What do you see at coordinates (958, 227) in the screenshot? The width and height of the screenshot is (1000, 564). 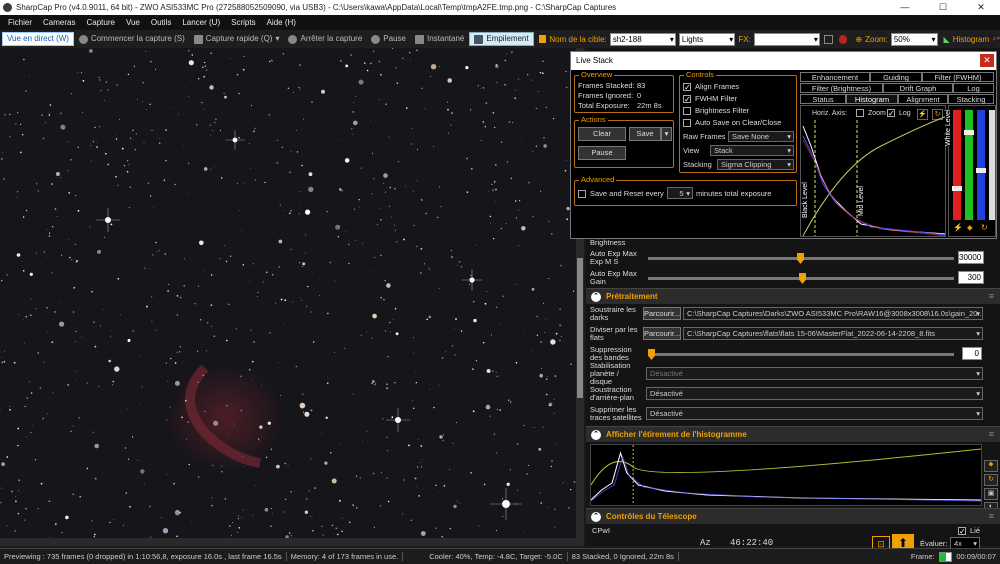 I see `lightning-icon: ⚡` at bounding box center [958, 227].